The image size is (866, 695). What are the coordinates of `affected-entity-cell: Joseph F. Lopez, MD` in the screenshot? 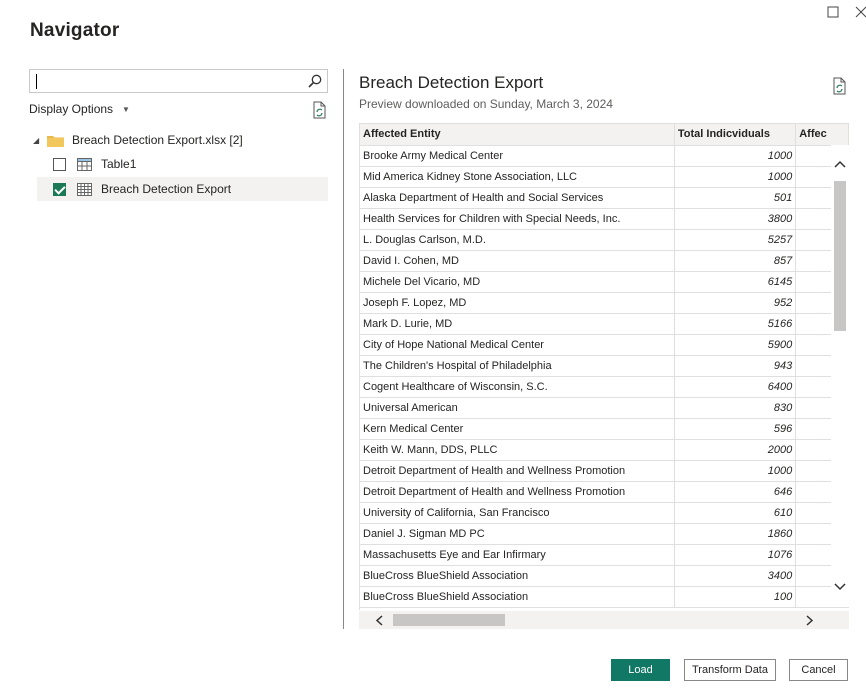 It's located at (517, 303).